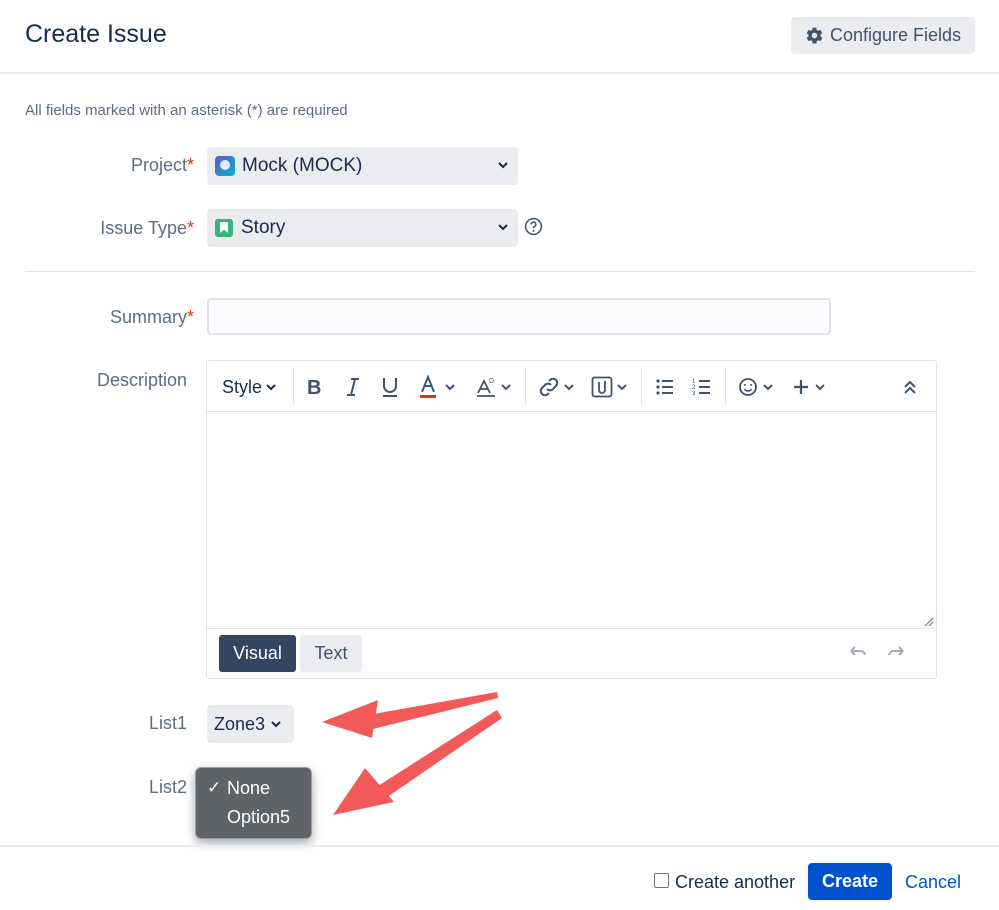 Image resolution: width=999 pixels, height=910 pixels. What do you see at coordinates (224, 228) in the screenshot?
I see `story-icon` at bounding box center [224, 228].